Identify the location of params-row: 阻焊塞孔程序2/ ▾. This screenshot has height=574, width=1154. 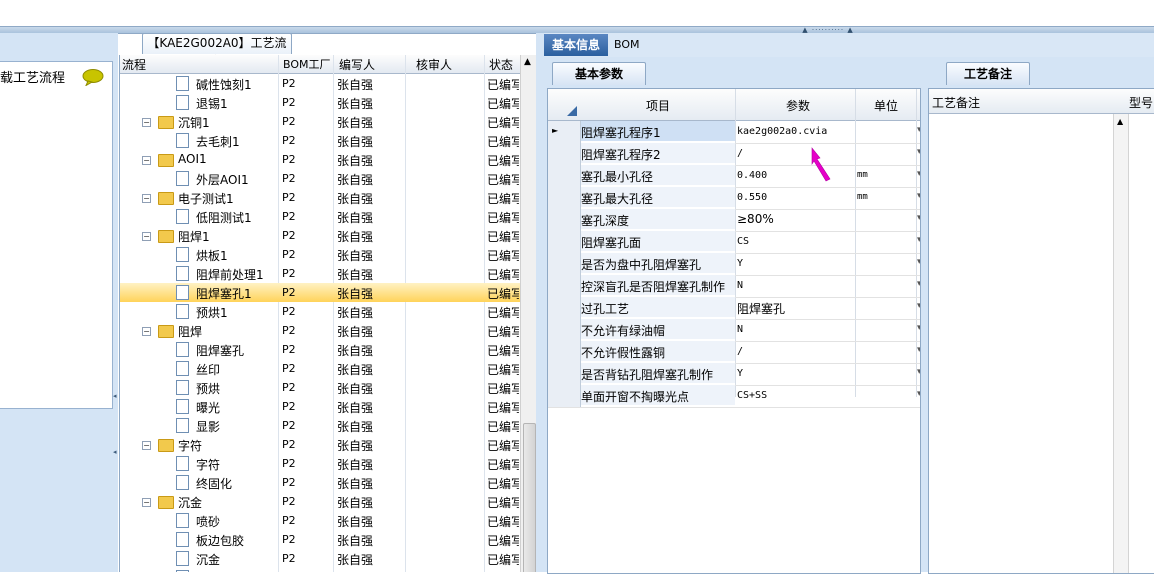
(734, 154).